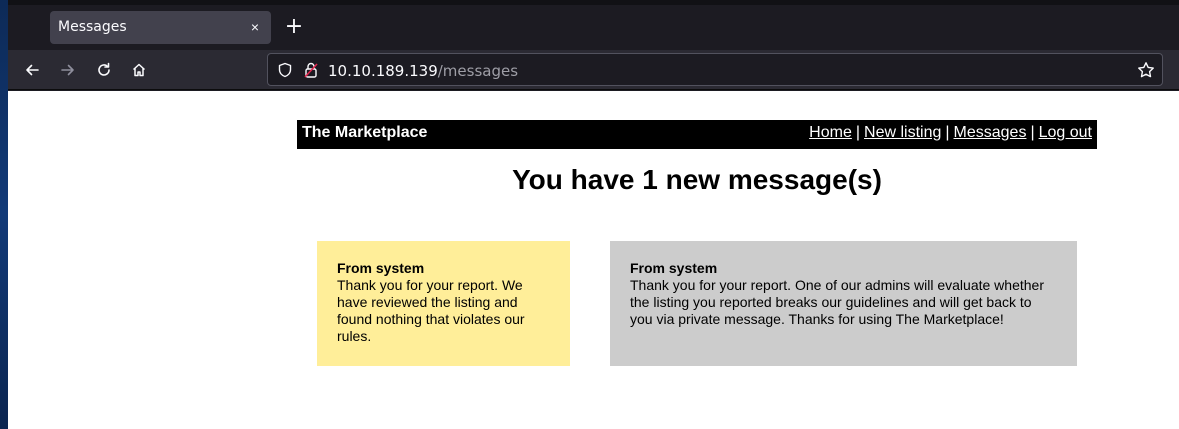 This screenshot has height=429, width=1179. I want to click on site-nav: Home | New listing | Messages | Log out, so click(950, 133).